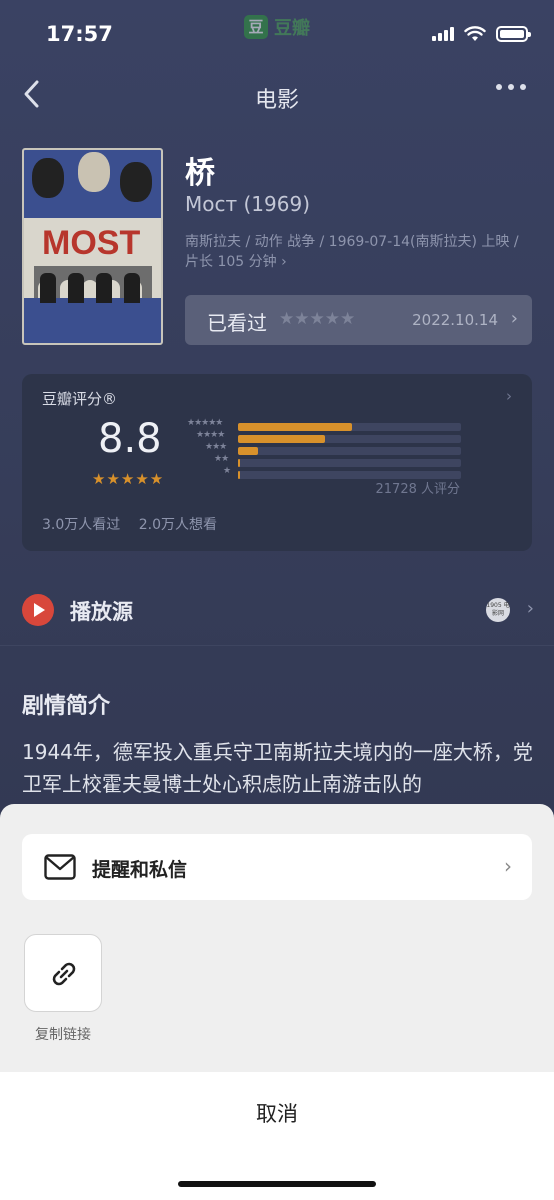  I want to click on copy-link-option: 复制链接, so click(64, 989).